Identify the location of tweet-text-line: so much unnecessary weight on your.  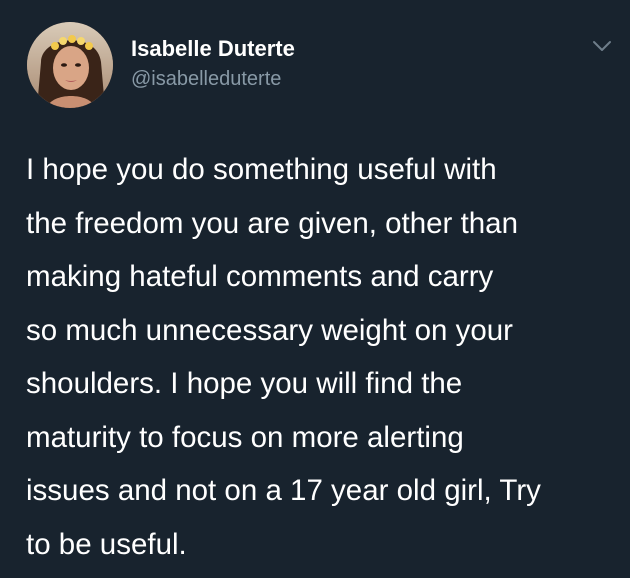
(270, 330).